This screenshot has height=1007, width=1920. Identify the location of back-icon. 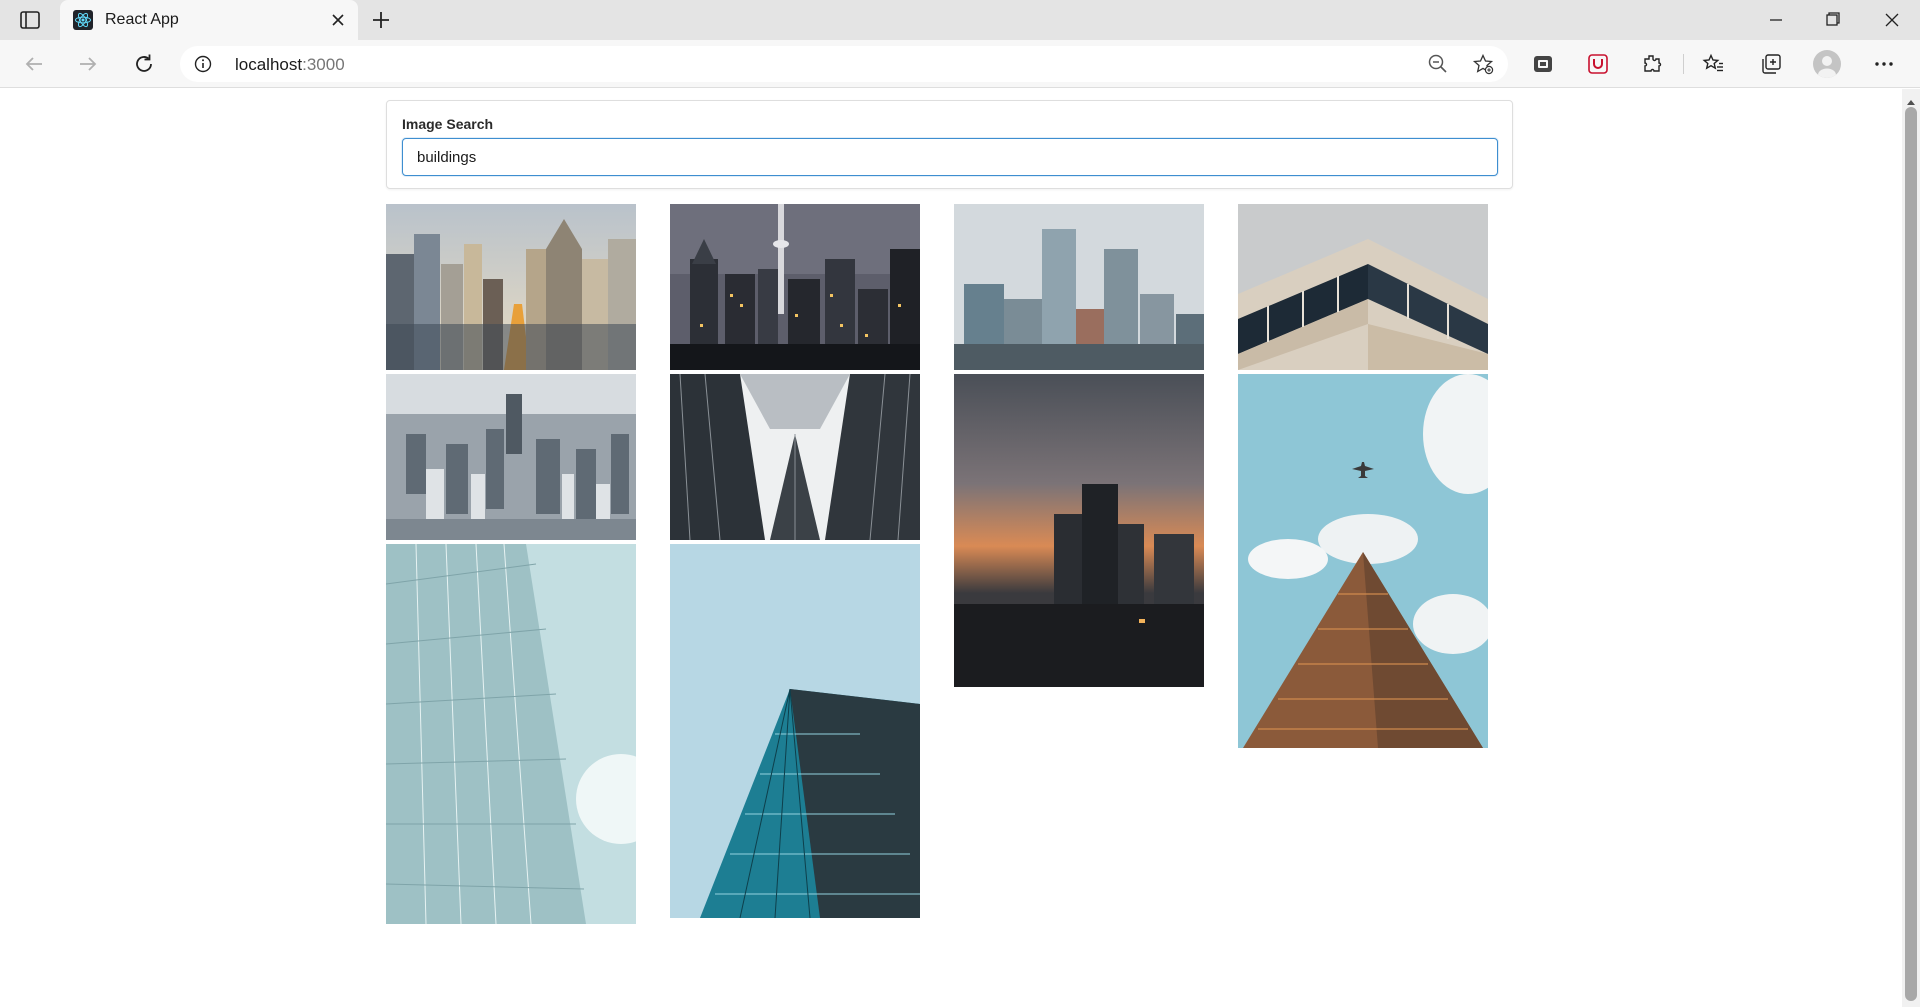
(34, 64).